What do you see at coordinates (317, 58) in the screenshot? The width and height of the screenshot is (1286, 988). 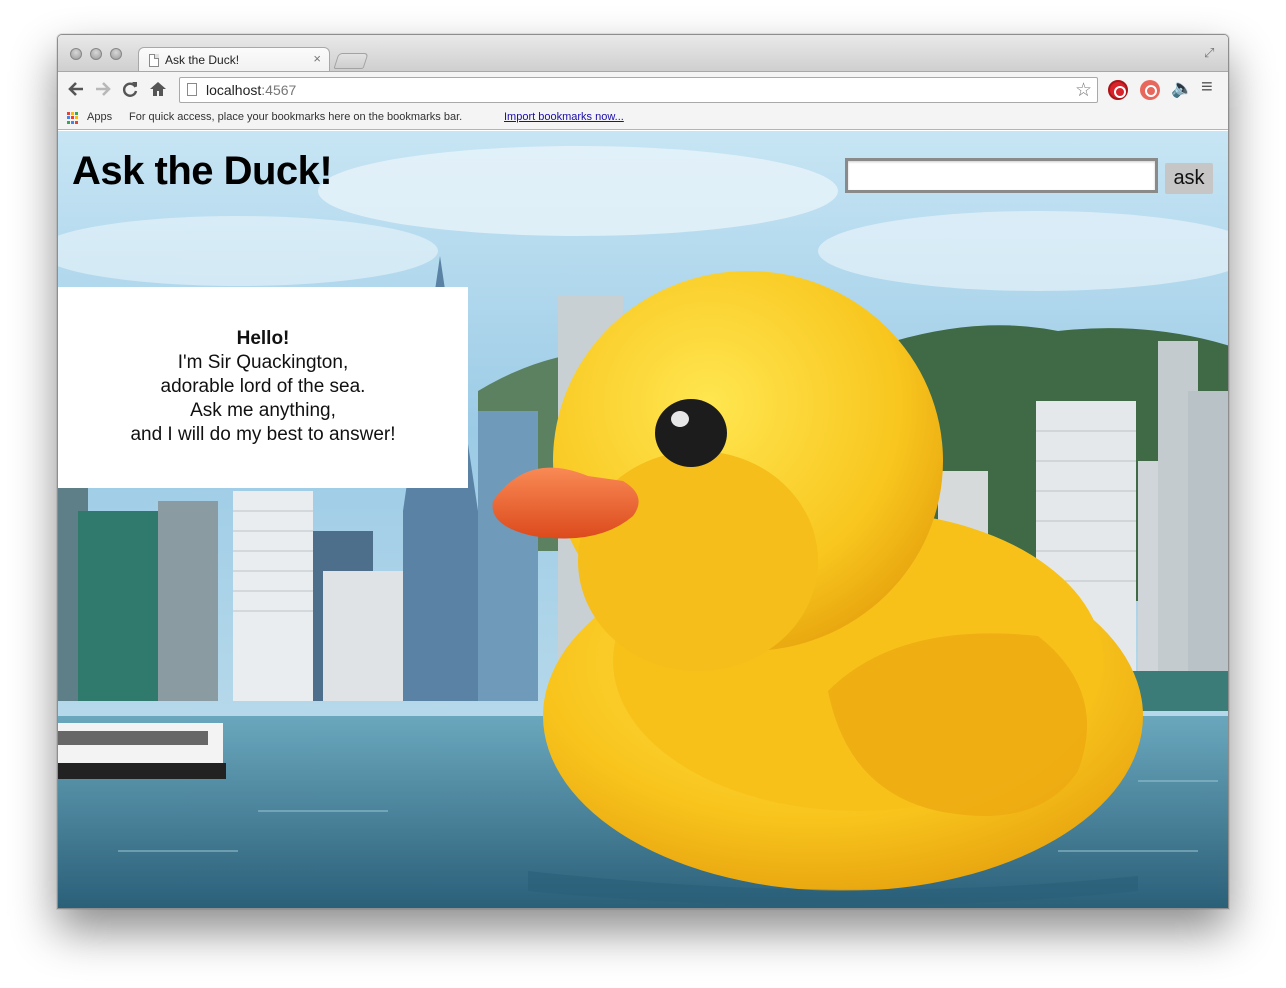 I see `tab-close-icon: ×` at bounding box center [317, 58].